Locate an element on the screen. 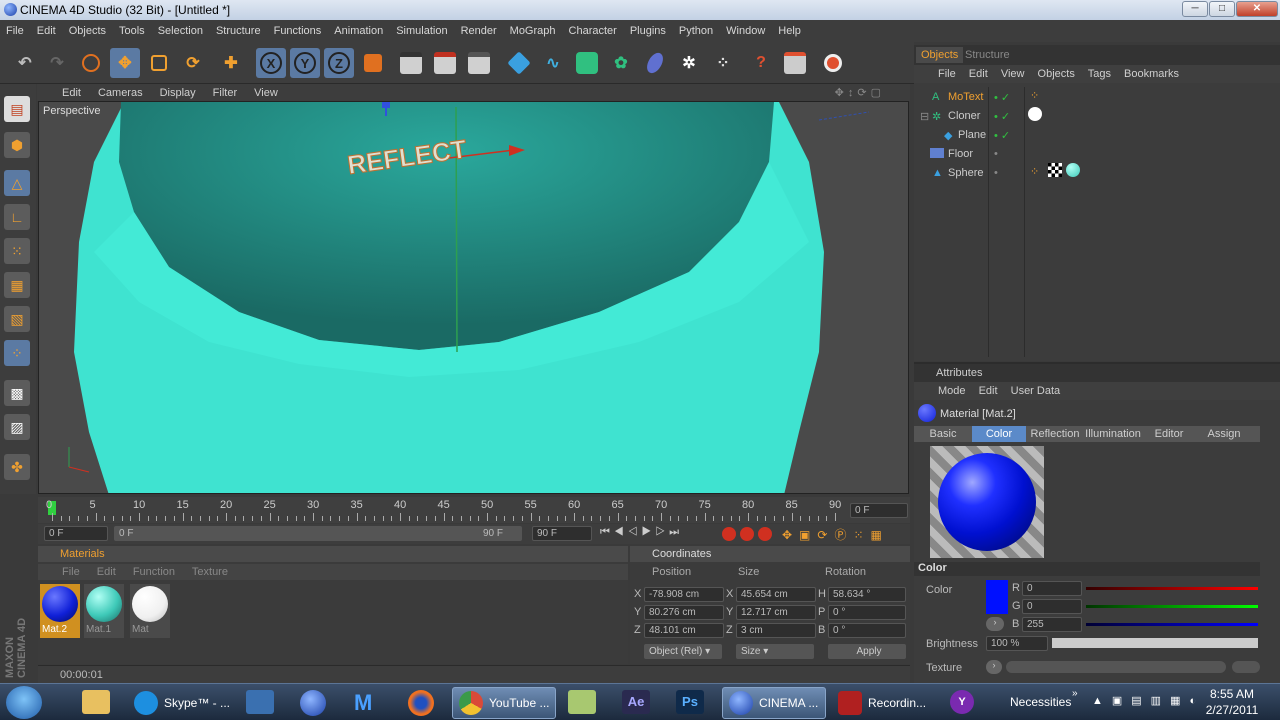 This screenshot has width=1280, height=720. brightness-slider is located at coordinates (1155, 643).